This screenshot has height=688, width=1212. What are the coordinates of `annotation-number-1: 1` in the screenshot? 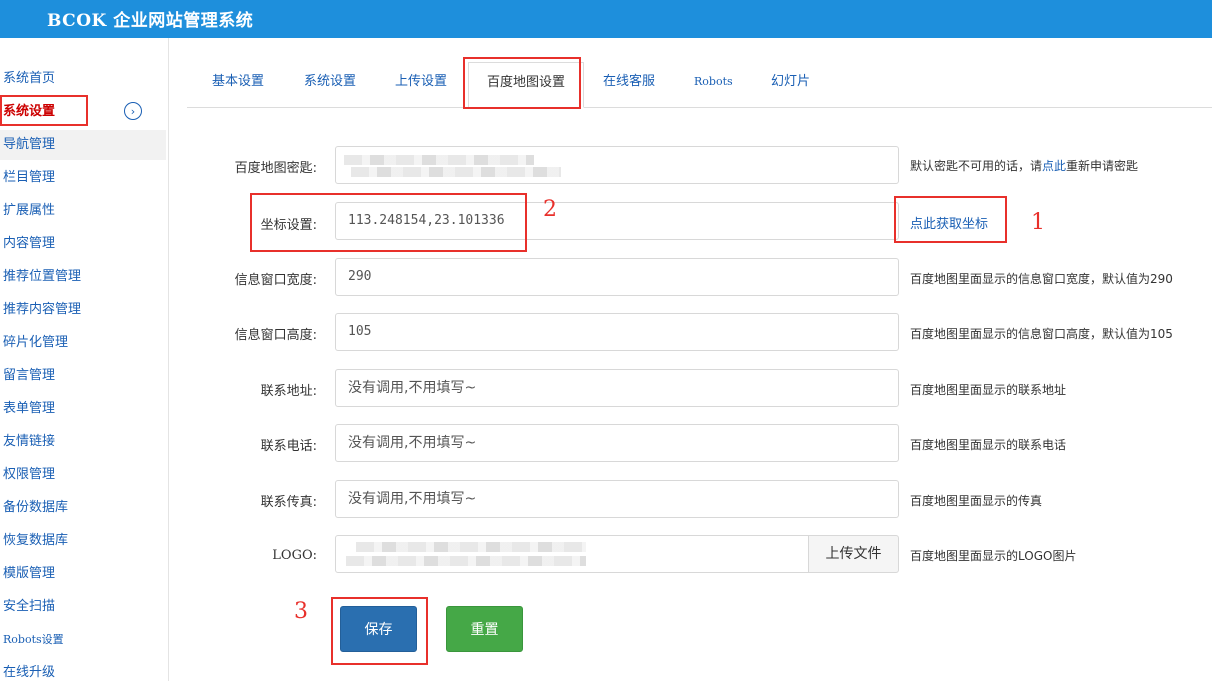 It's located at (1038, 222).